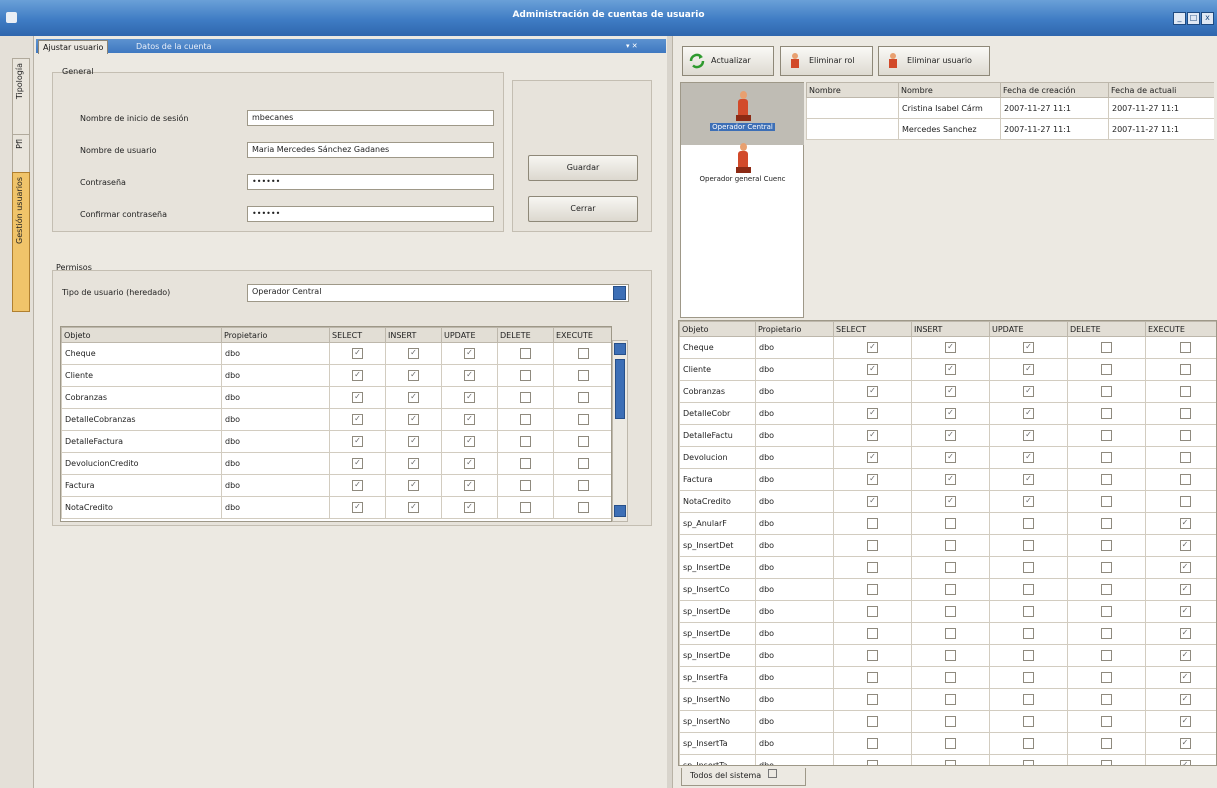  Describe the element at coordinates (643, 46) in the screenshot. I see `panel-menu-icon: ▾ ✕` at that location.